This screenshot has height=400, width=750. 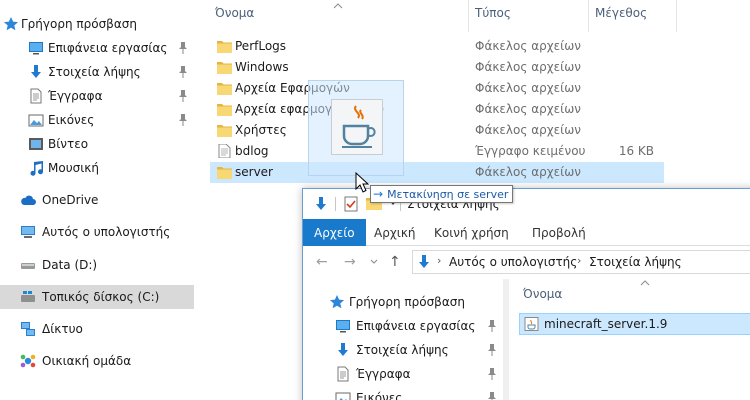 What do you see at coordinates (68, 144) in the screenshot?
I see `nav-item-label: Βίντεο` at bounding box center [68, 144].